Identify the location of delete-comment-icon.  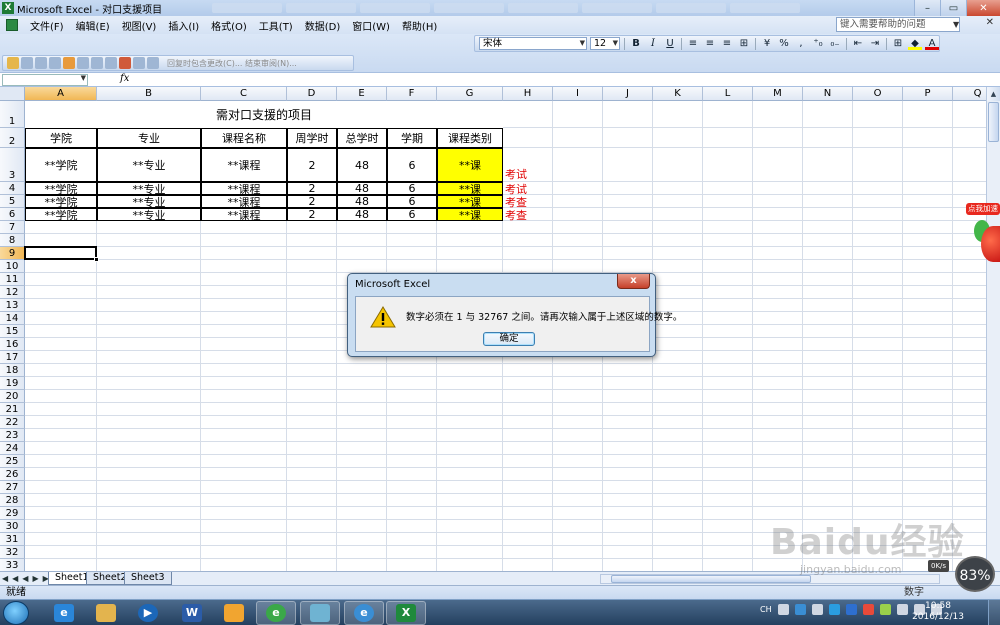
(125, 63).